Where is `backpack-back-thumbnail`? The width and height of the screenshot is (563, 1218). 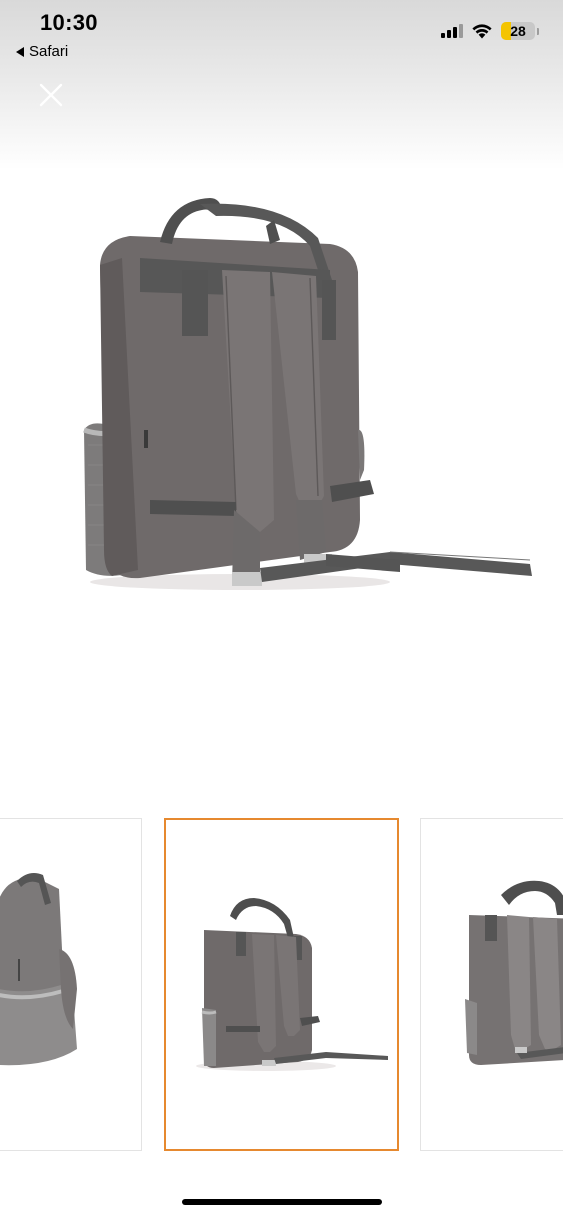 backpack-back-thumbnail is located at coordinates (292, 984).